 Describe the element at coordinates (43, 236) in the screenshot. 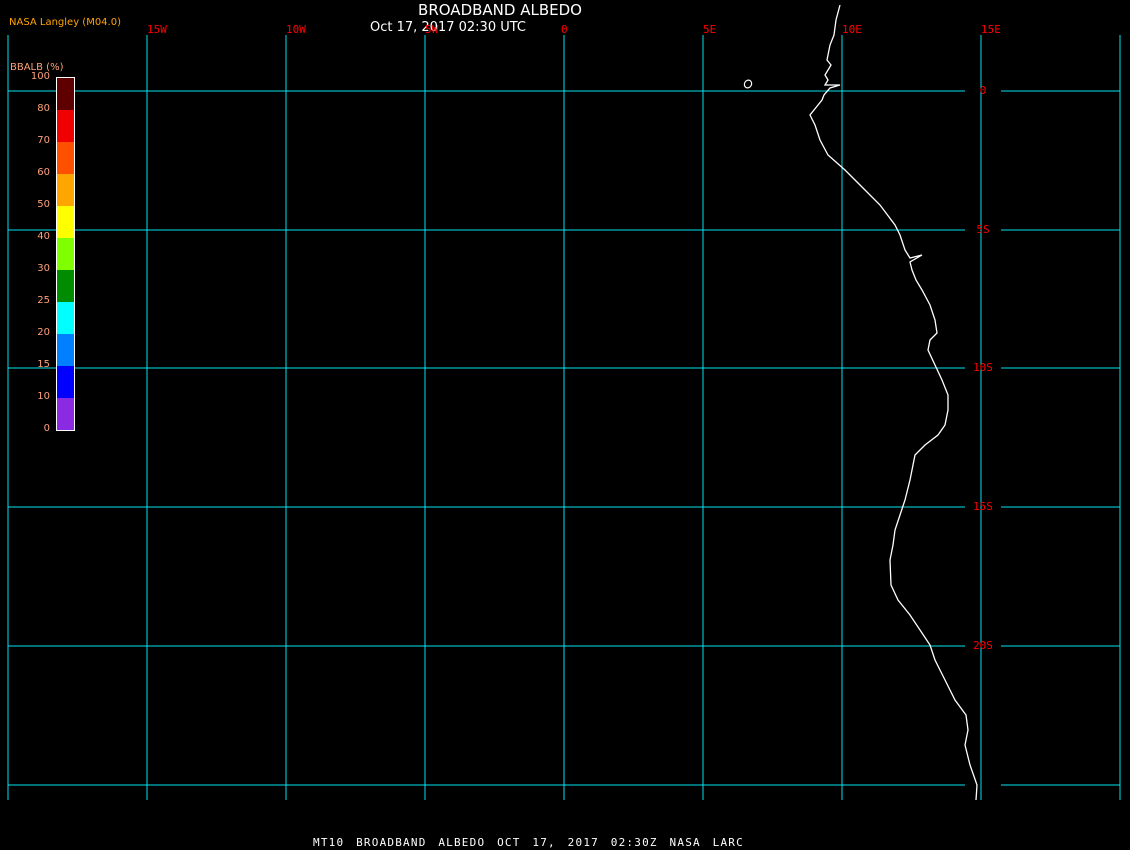

I see `legend-tick-label: 40` at that location.